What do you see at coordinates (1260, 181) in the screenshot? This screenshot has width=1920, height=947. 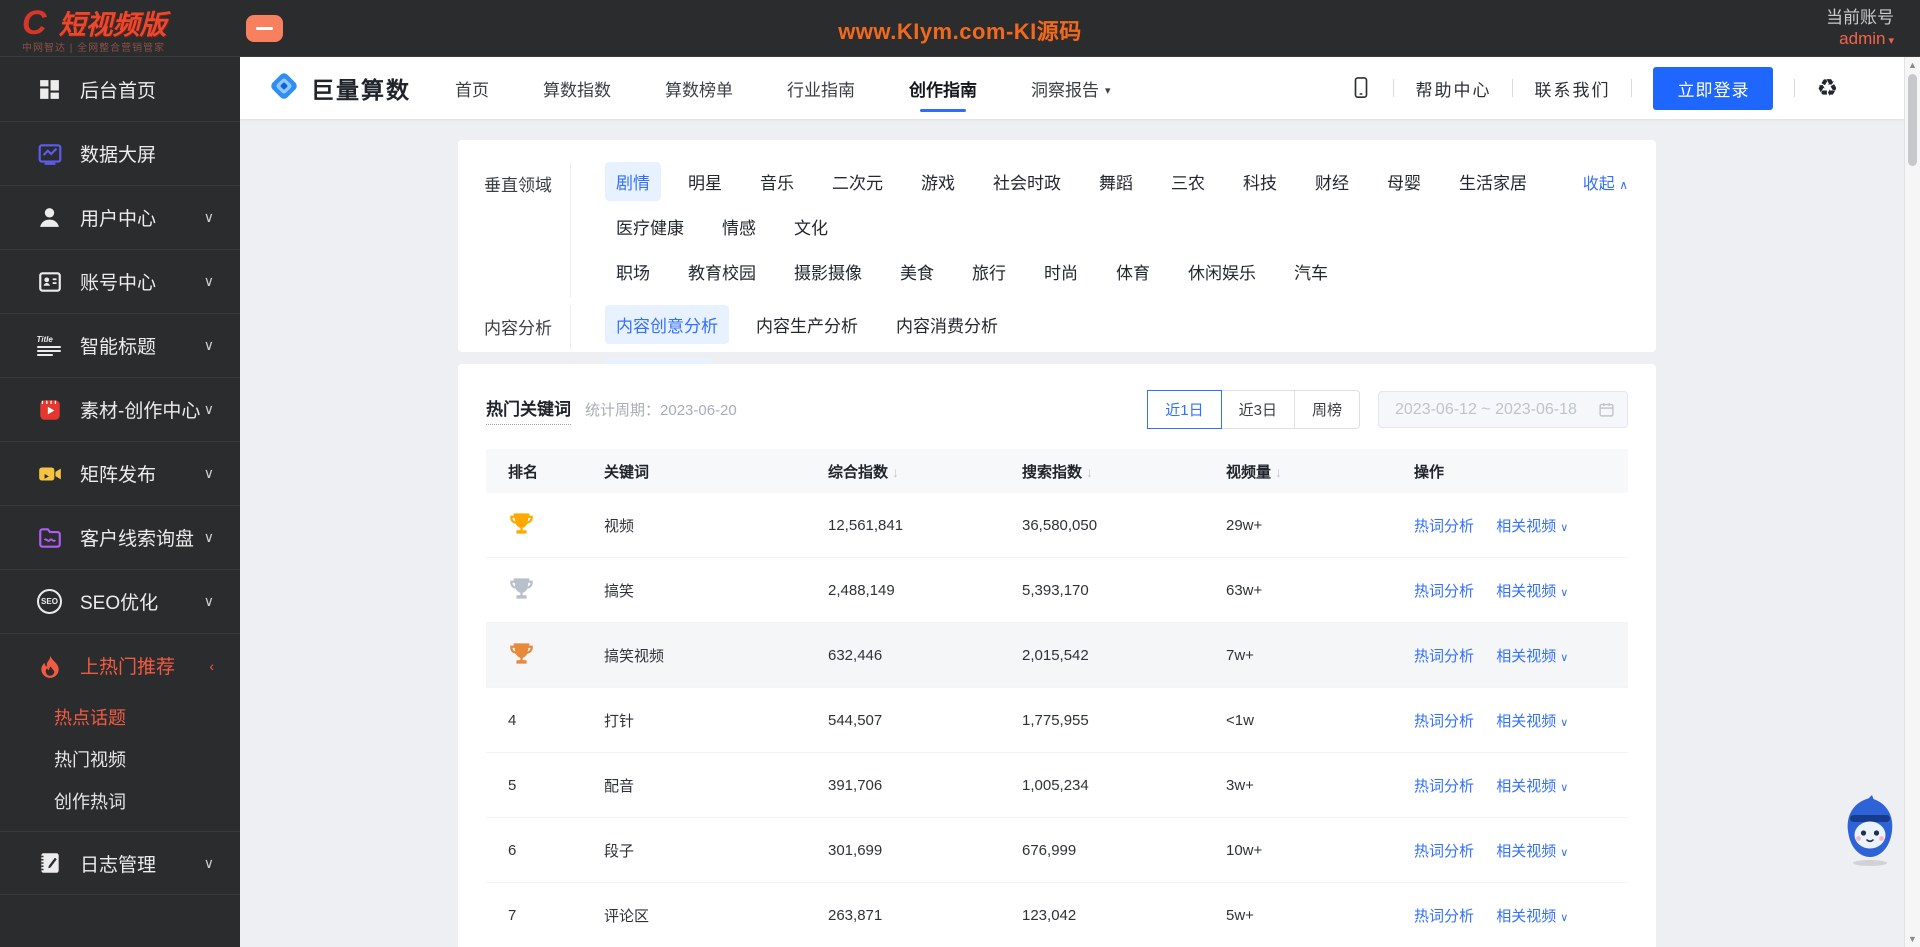 I see `filter-tag: 科技` at bounding box center [1260, 181].